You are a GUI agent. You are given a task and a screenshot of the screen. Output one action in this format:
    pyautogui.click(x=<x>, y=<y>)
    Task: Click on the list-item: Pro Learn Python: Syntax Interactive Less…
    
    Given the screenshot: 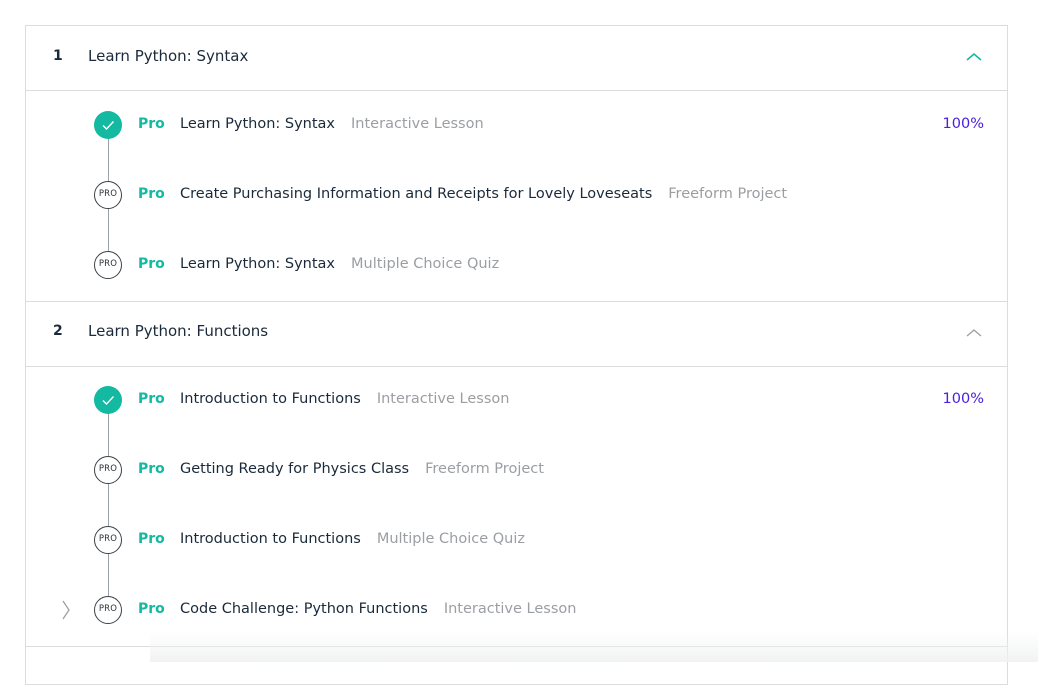 What is the action you would take?
    pyautogui.click(x=516, y=125)
    